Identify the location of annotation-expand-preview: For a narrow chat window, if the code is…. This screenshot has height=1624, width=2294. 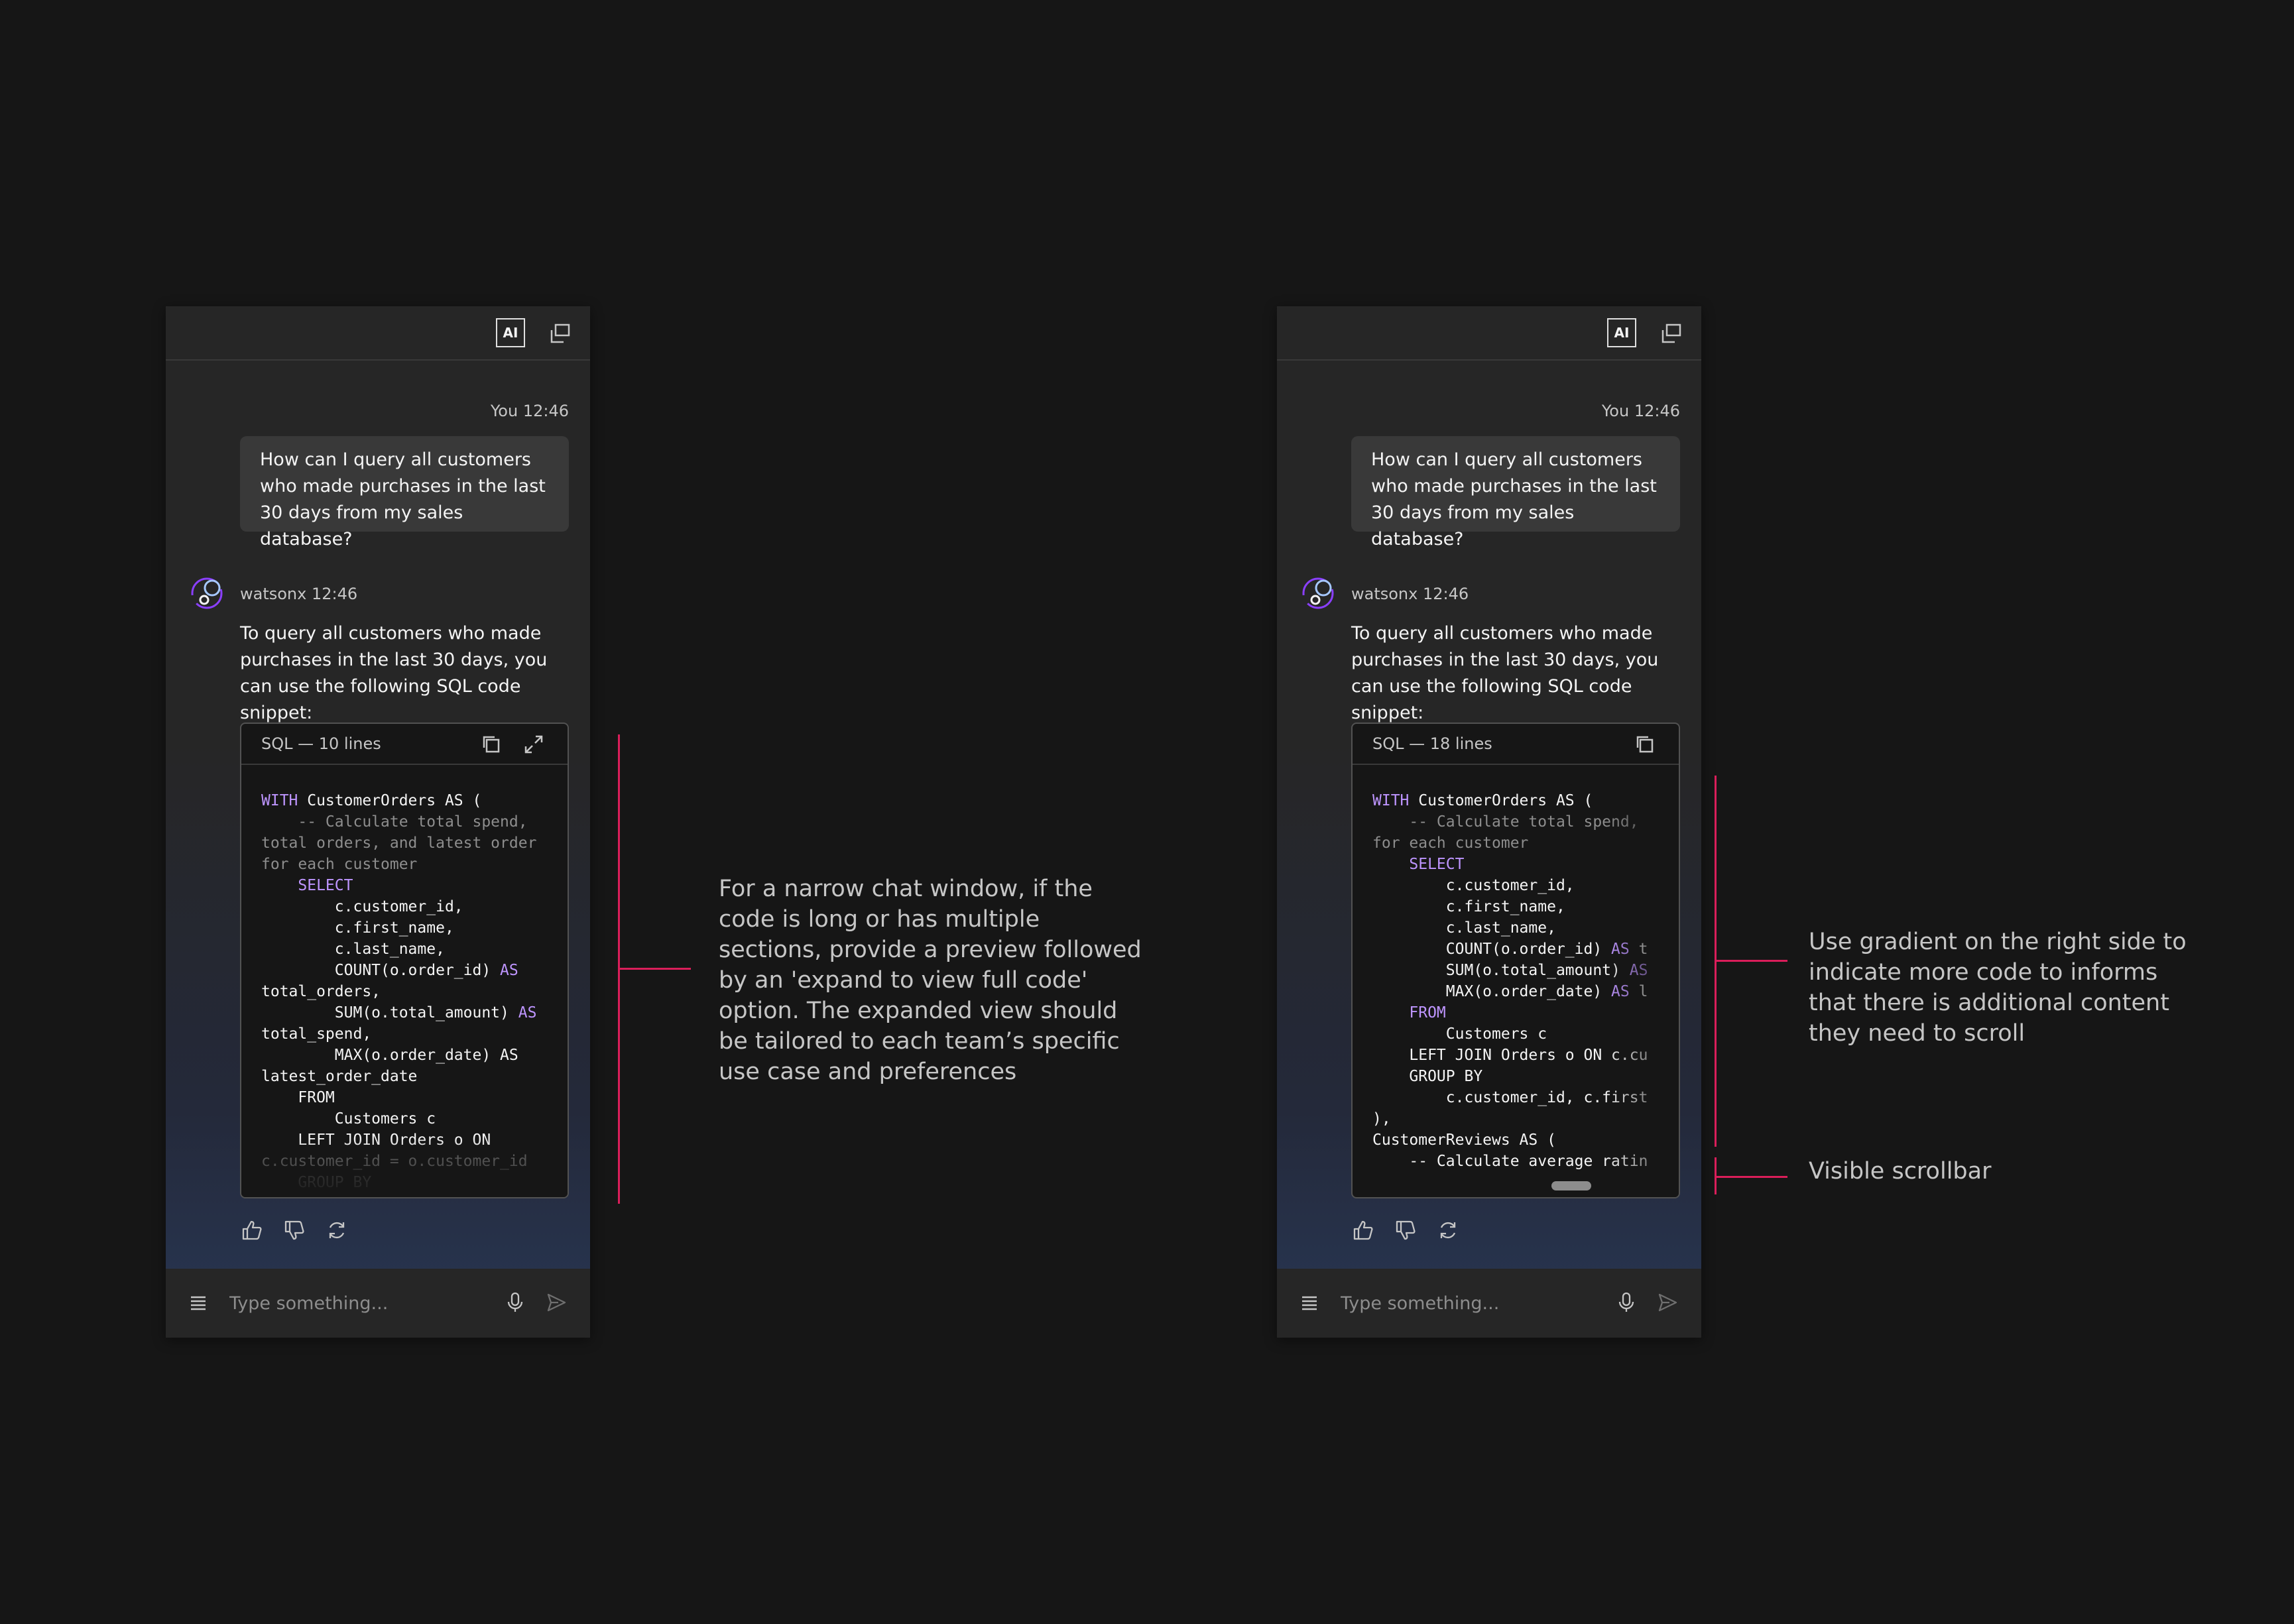
(930, 980).